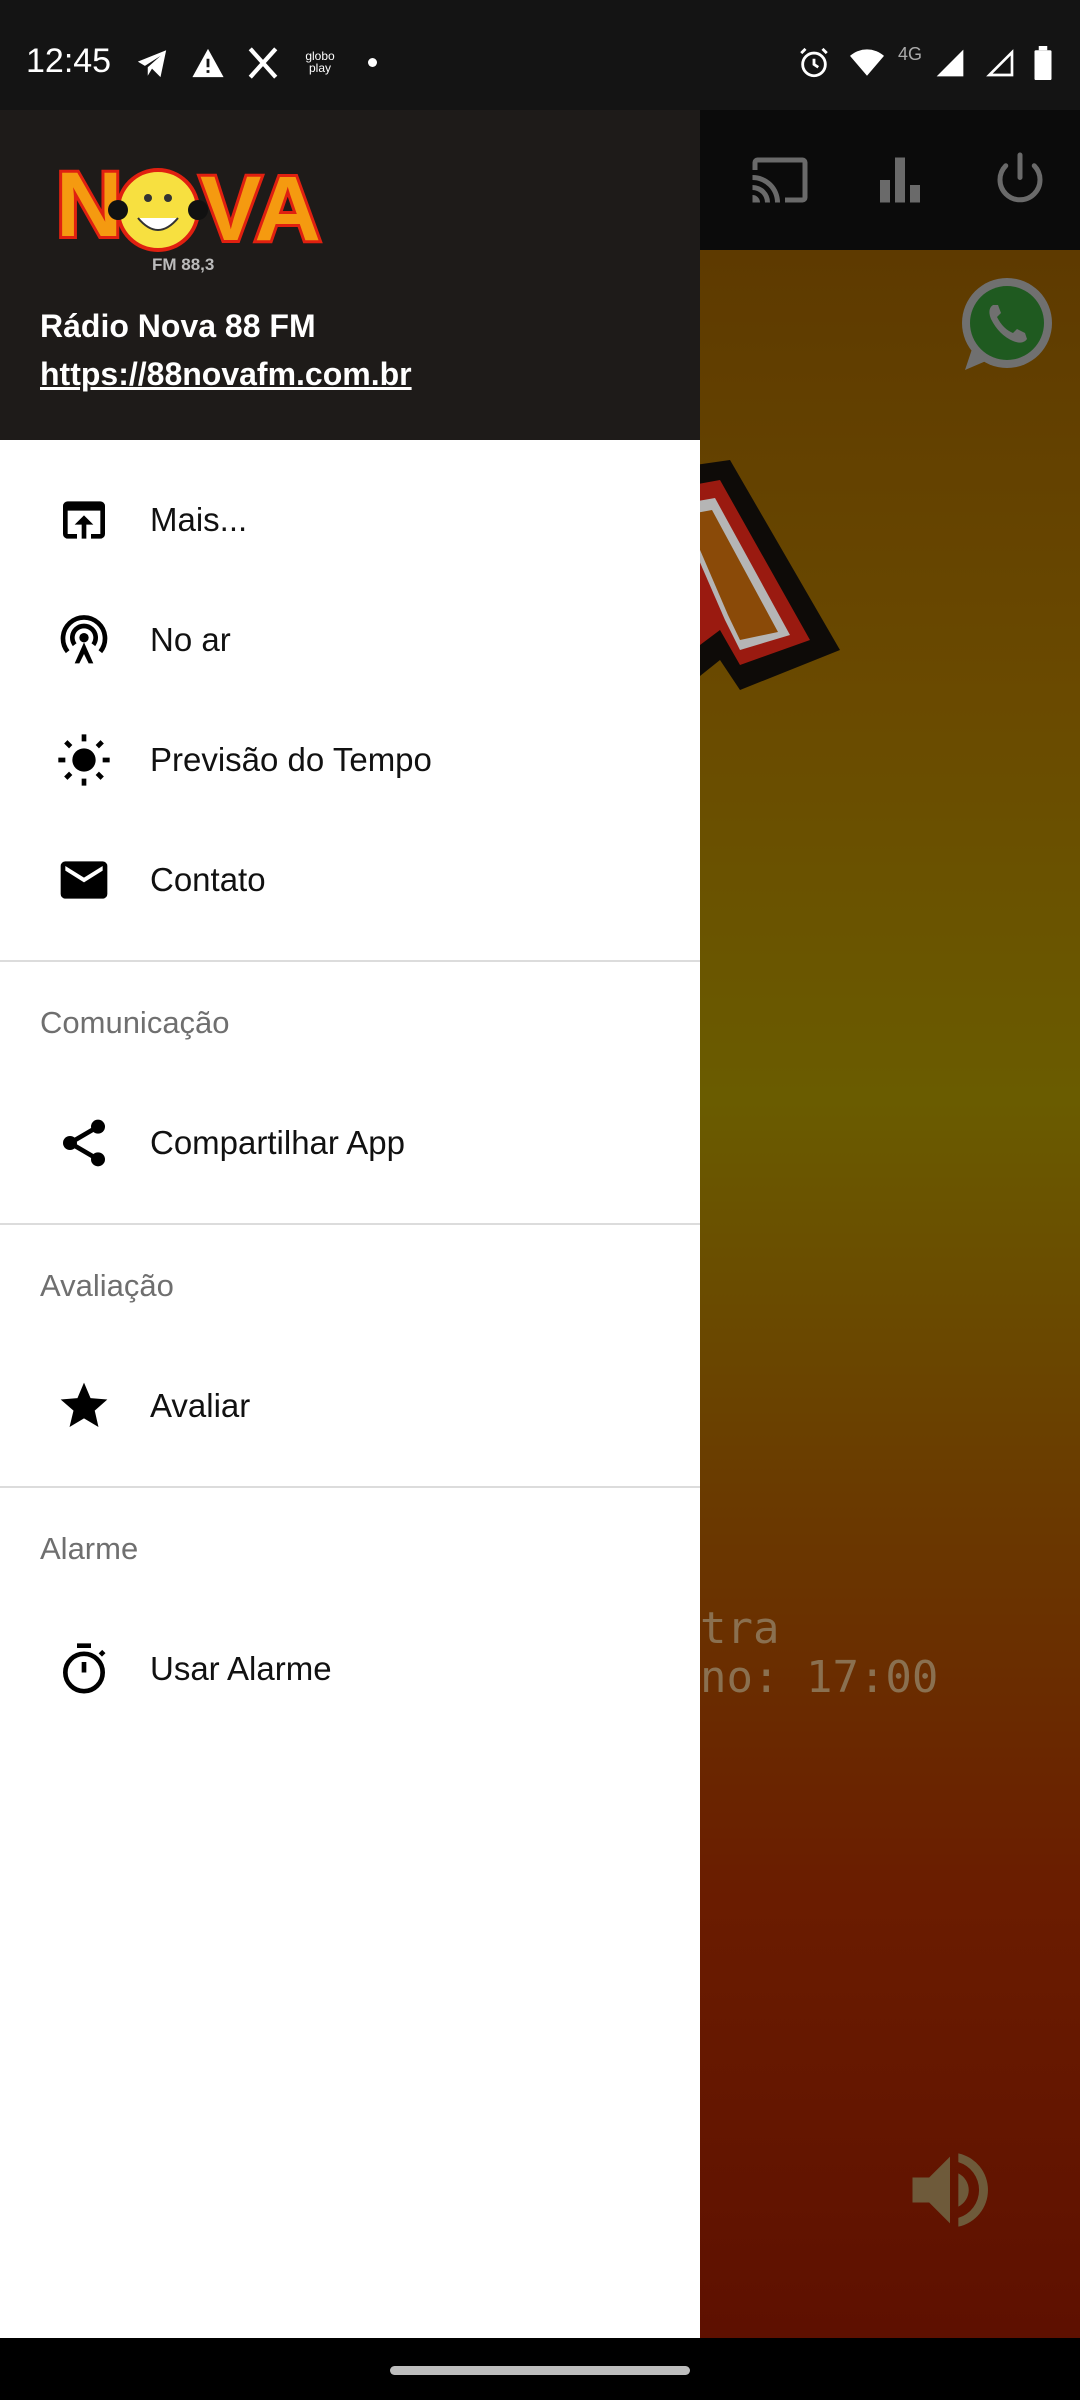  Describe the element at coordinates (819, 1677) in the screenshot. I see `background-text-line2: no: 17:00` at that location.